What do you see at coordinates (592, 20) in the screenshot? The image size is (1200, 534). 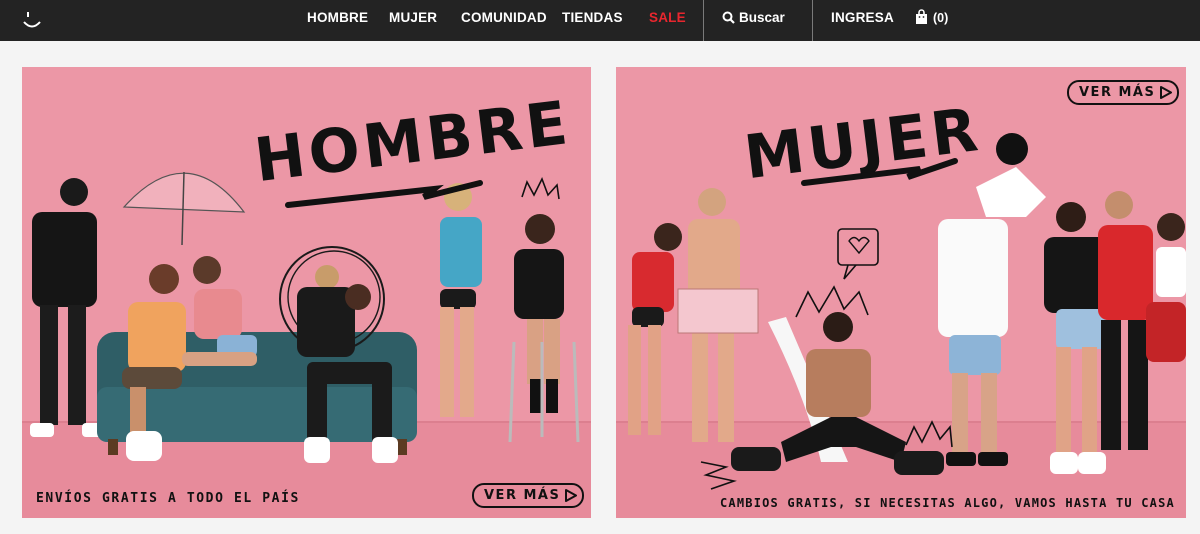 I see `nav-tiendas: TIENDAS` at bounding box center [592, 20].